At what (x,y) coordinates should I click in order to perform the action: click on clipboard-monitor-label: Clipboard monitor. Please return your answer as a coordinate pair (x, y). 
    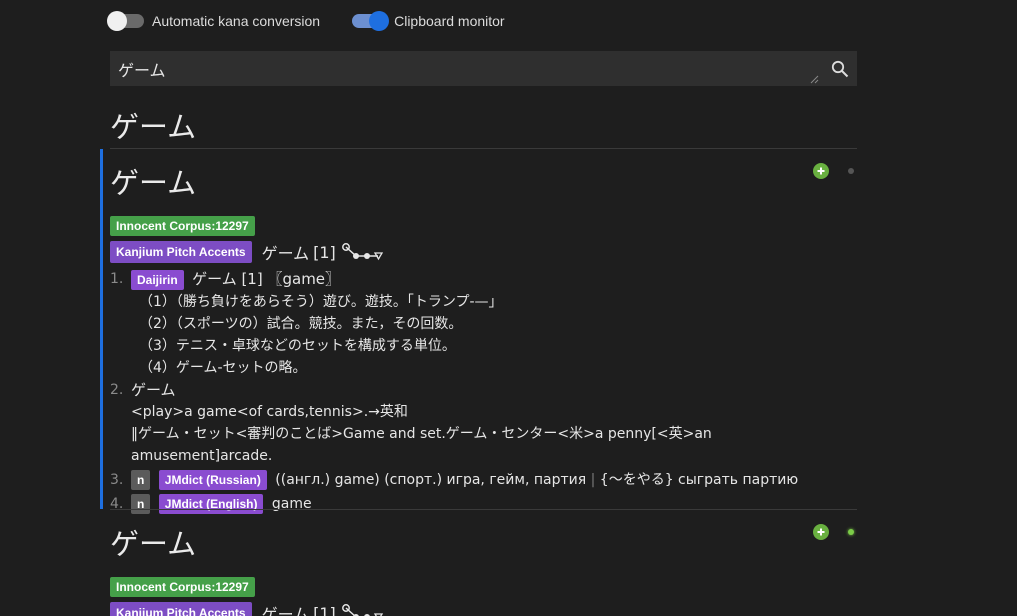
    Looking at the image, I should click on (449, 21).